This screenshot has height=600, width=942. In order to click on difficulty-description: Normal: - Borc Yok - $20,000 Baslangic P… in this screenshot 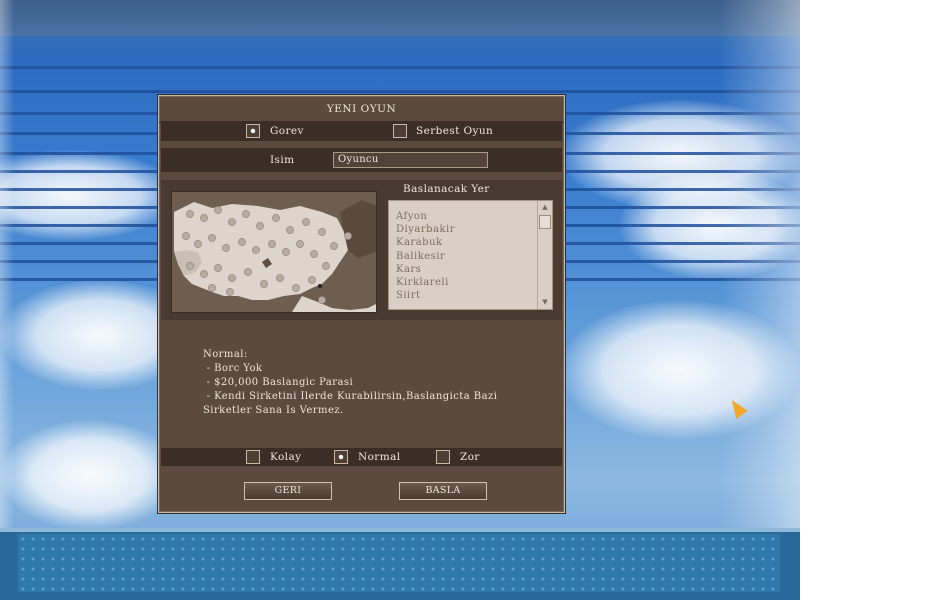, I will do `click(350, 382)`.